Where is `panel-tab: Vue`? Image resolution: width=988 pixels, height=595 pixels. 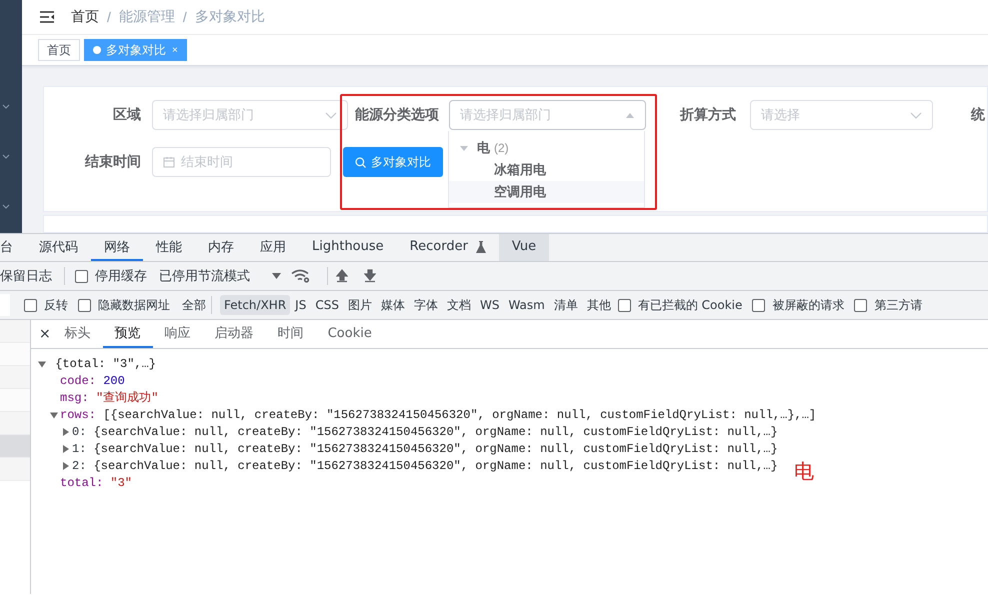 panel-tab: Vue is located at coordinates (524, 247).